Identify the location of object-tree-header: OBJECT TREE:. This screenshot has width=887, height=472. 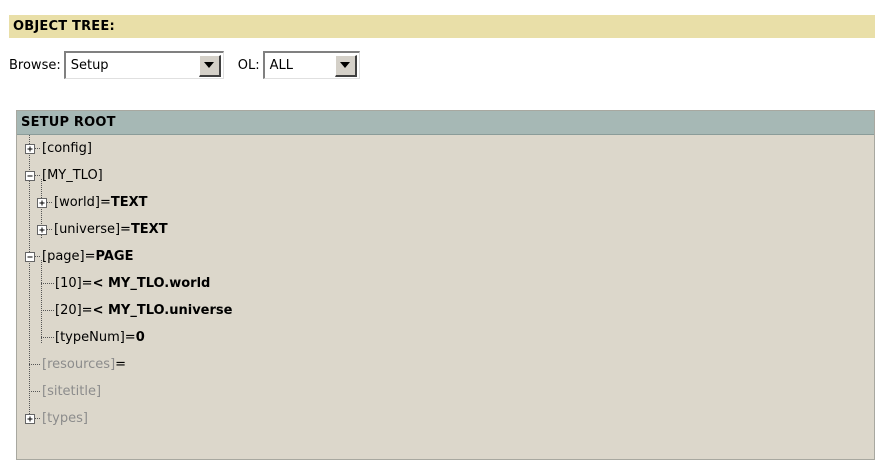
(442, 26).